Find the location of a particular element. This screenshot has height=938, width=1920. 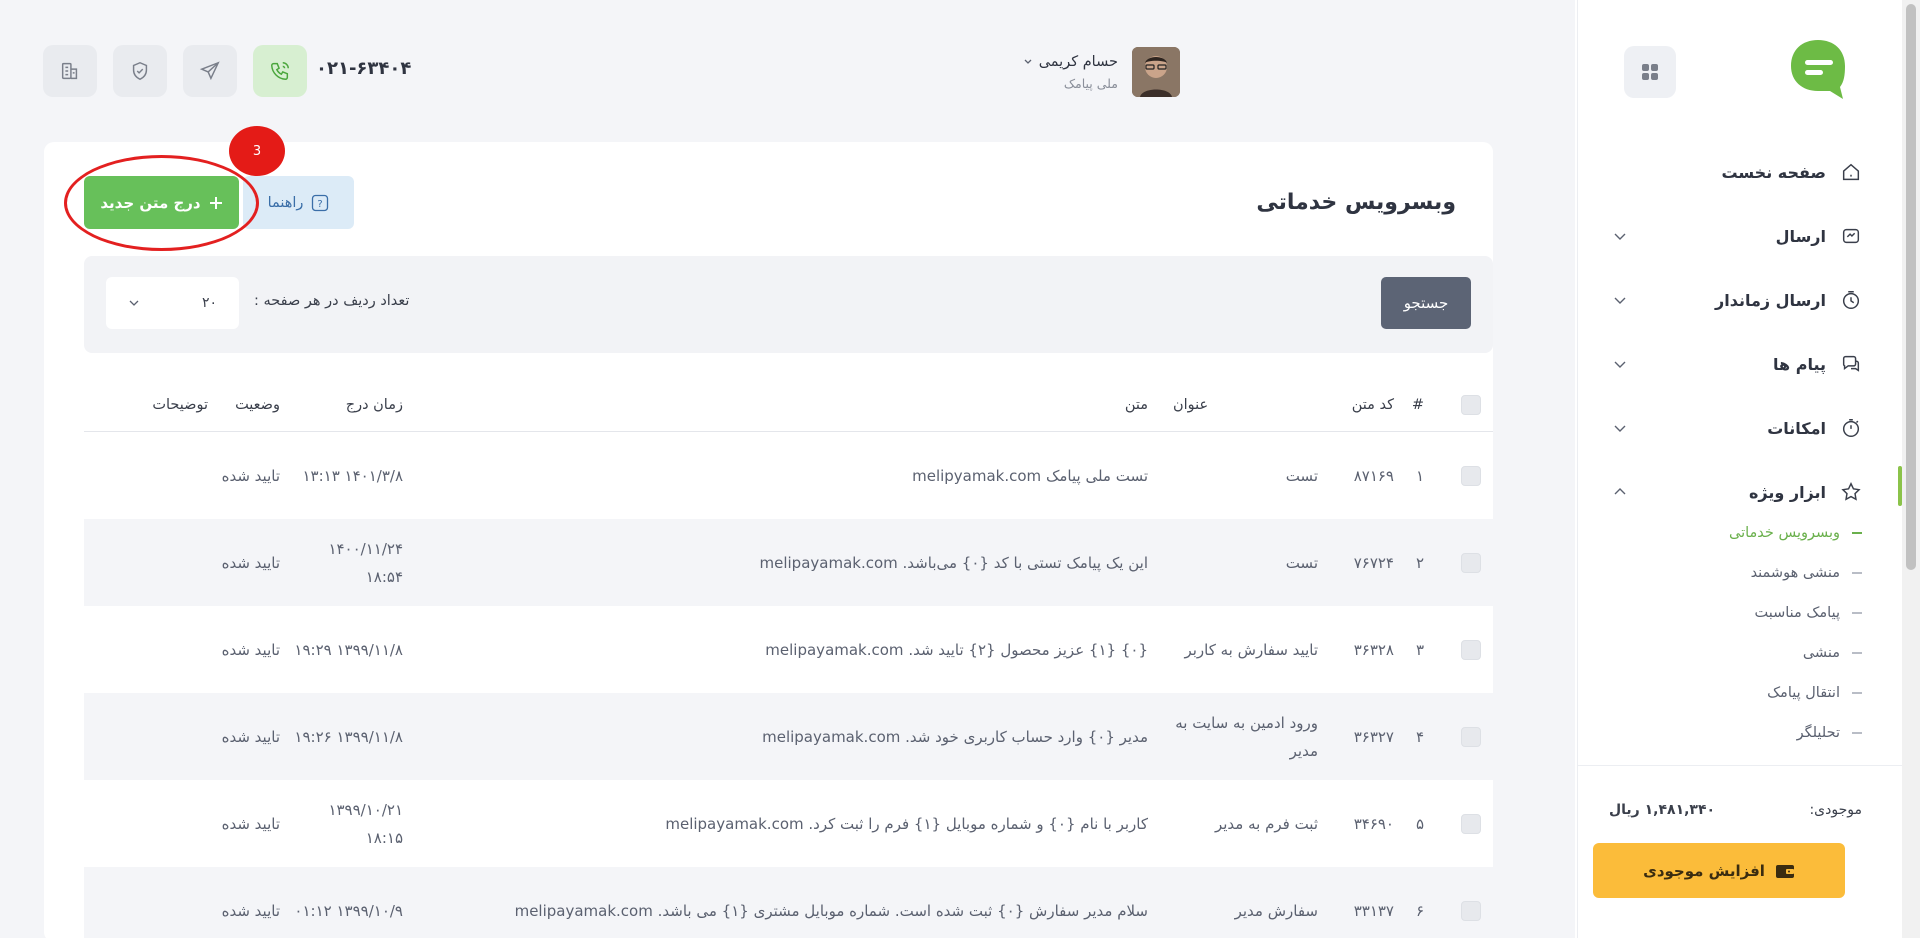

subitem-occasion-sms: پیامک مناسبت is located at coordinates (1739, 613).